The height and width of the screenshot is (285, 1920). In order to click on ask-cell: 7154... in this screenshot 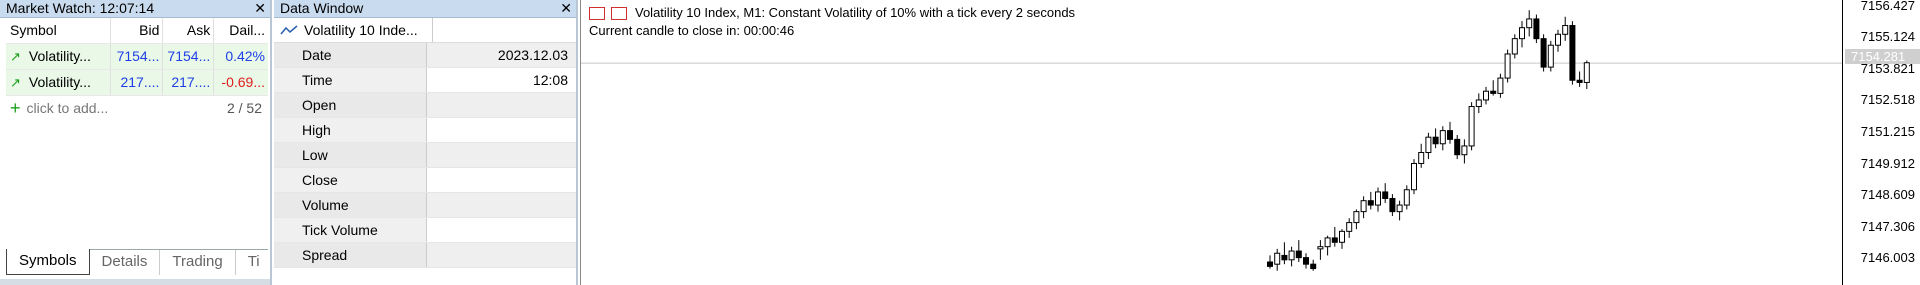, I will do `click(189, 56)`.